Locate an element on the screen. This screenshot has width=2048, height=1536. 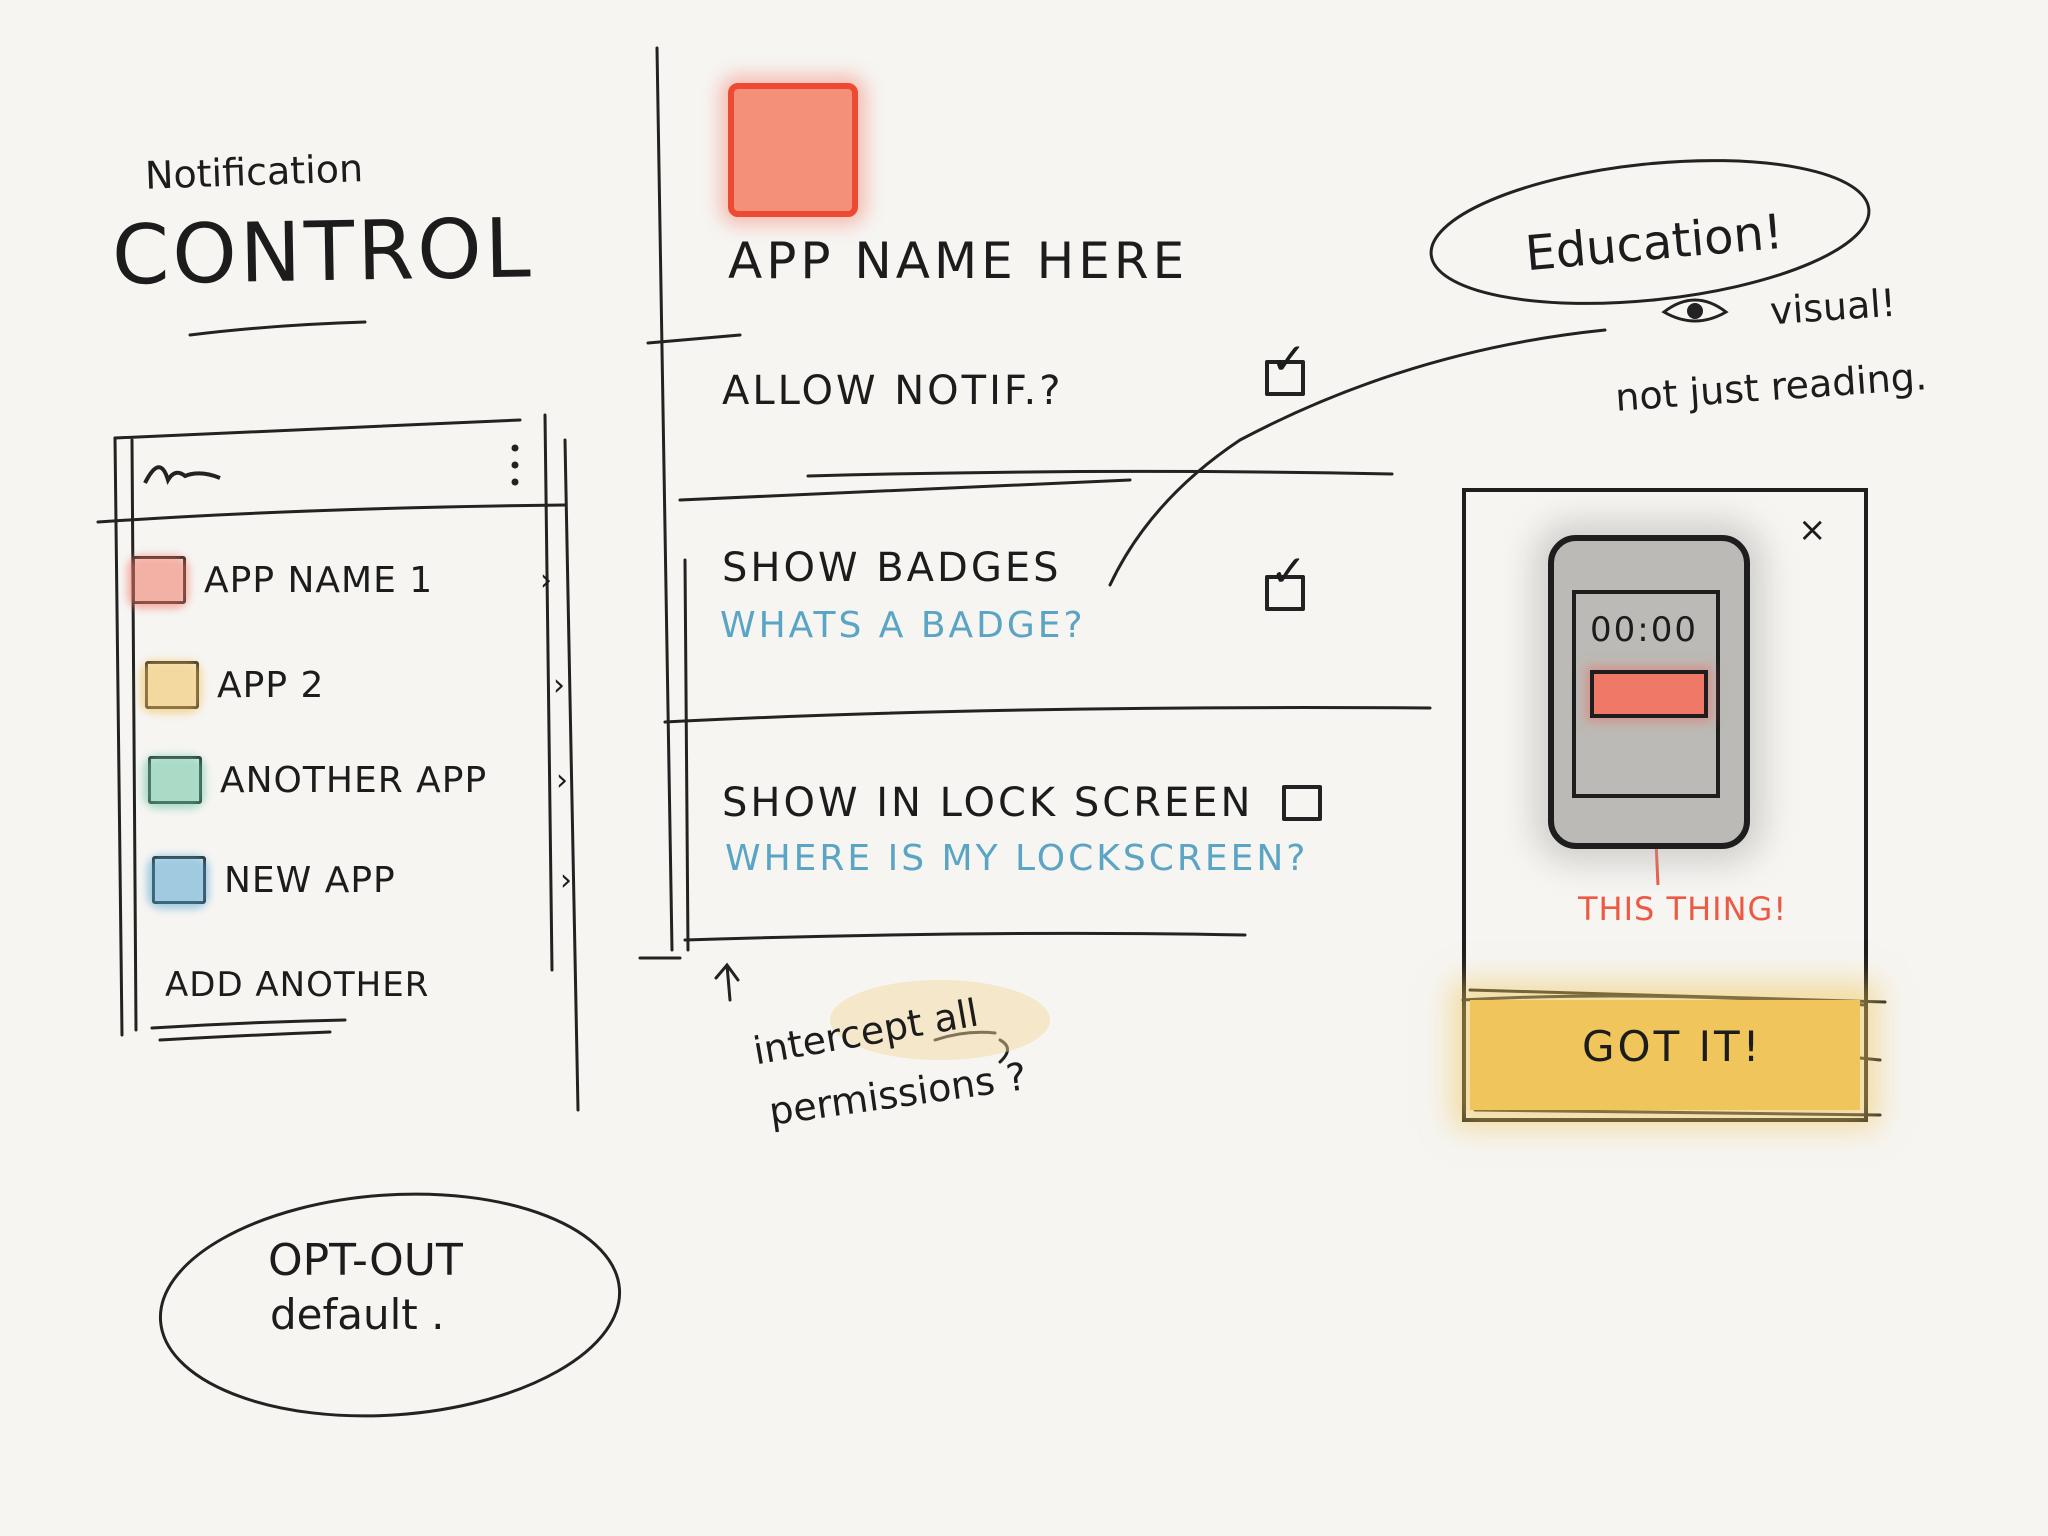
got-it-label: GOT IT! is located at coordinates (1672, 1046).